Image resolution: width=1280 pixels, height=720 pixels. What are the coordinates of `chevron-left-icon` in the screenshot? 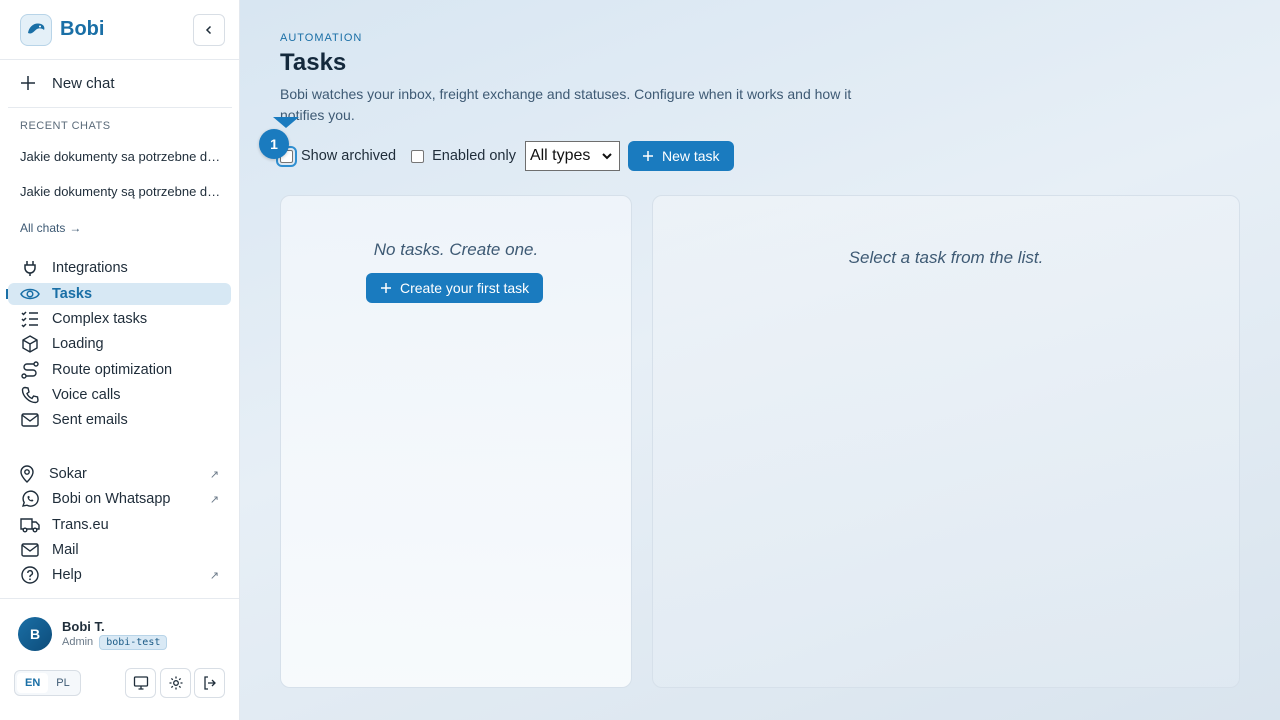 It's located at (208, 29).